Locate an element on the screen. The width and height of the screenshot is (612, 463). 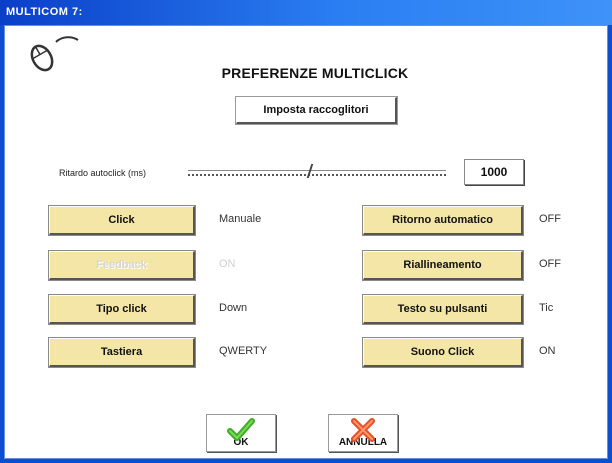
cross-icon is located at coordinates (363, 430).